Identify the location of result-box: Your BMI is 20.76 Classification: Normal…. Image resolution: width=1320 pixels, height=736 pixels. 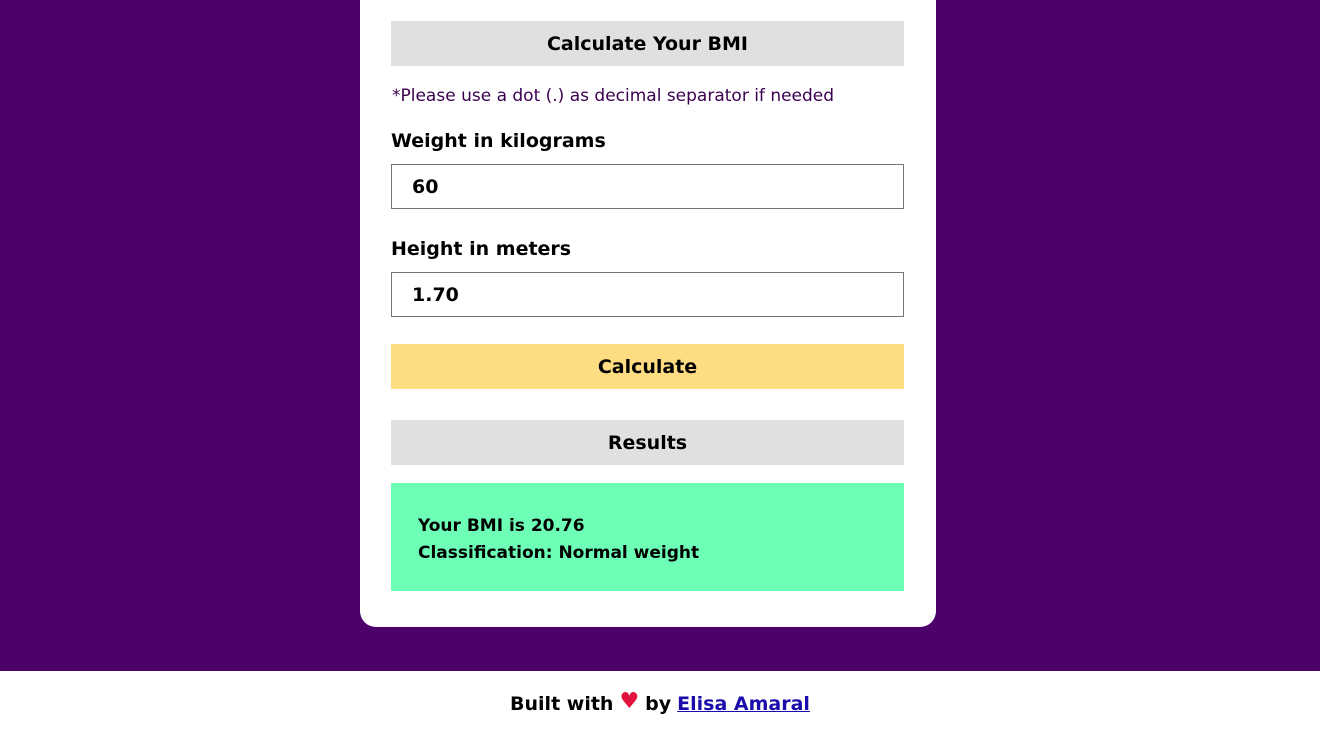
(647, 537).